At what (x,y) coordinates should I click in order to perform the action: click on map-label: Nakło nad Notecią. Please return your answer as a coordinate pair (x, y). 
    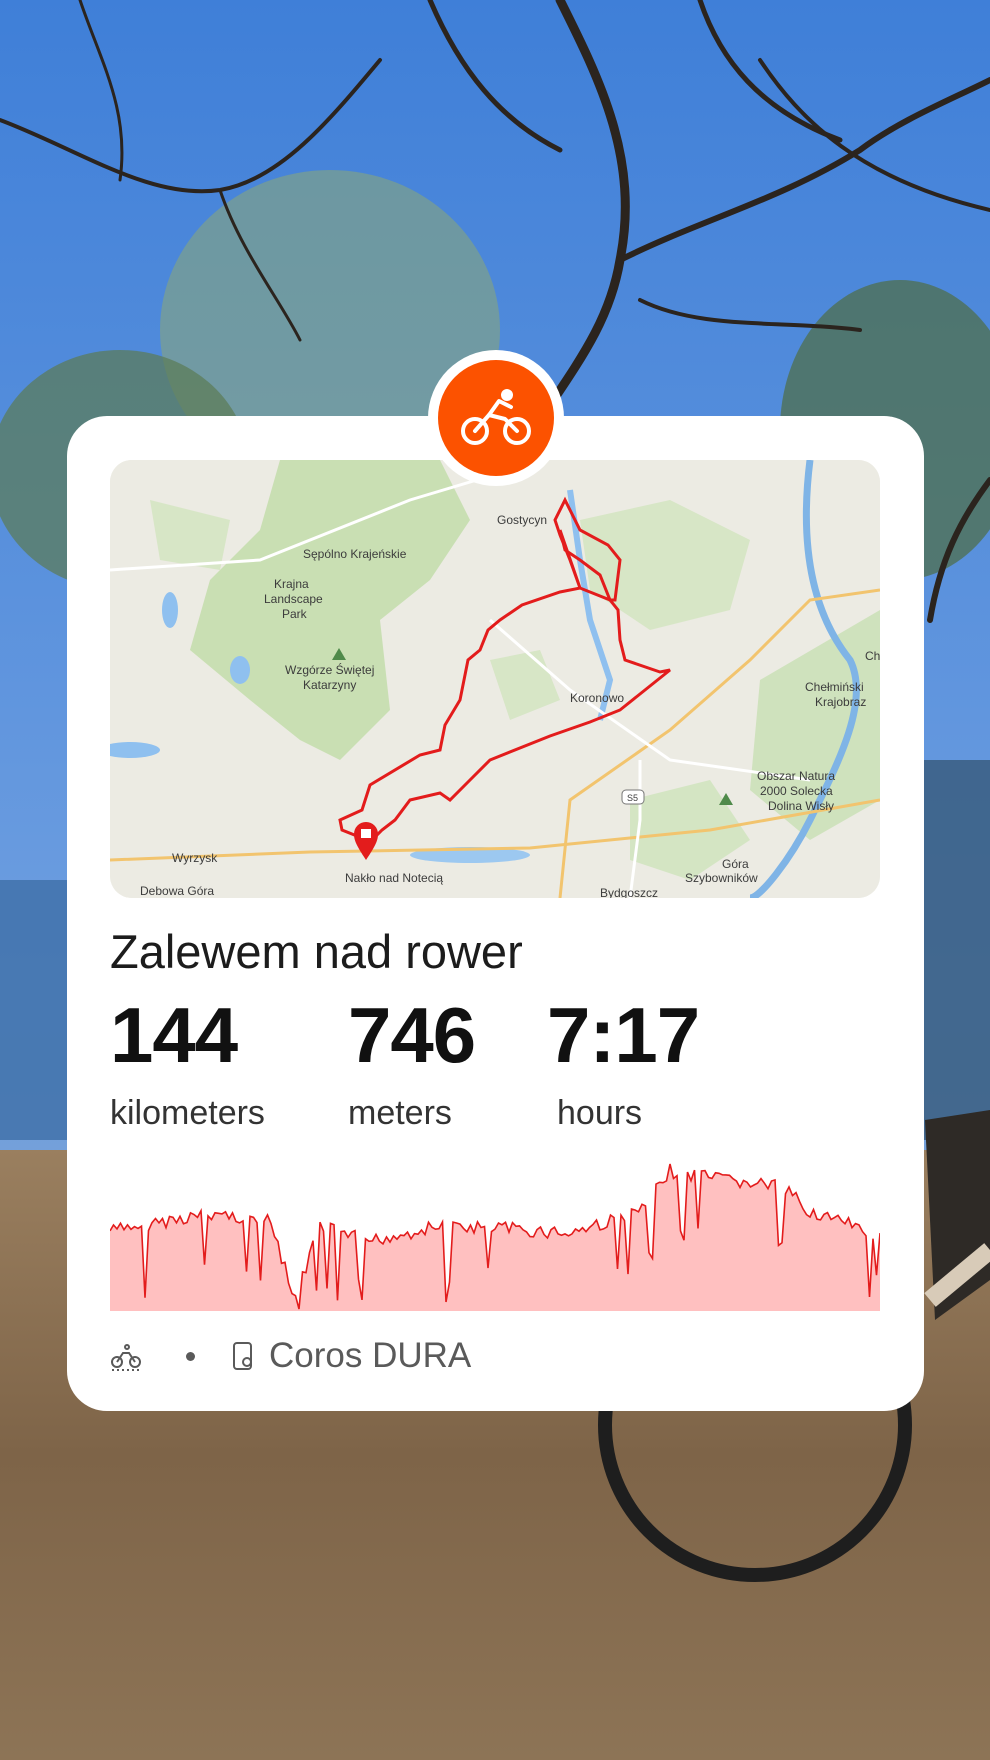
    Looking at the image, I should click on (394, 878).